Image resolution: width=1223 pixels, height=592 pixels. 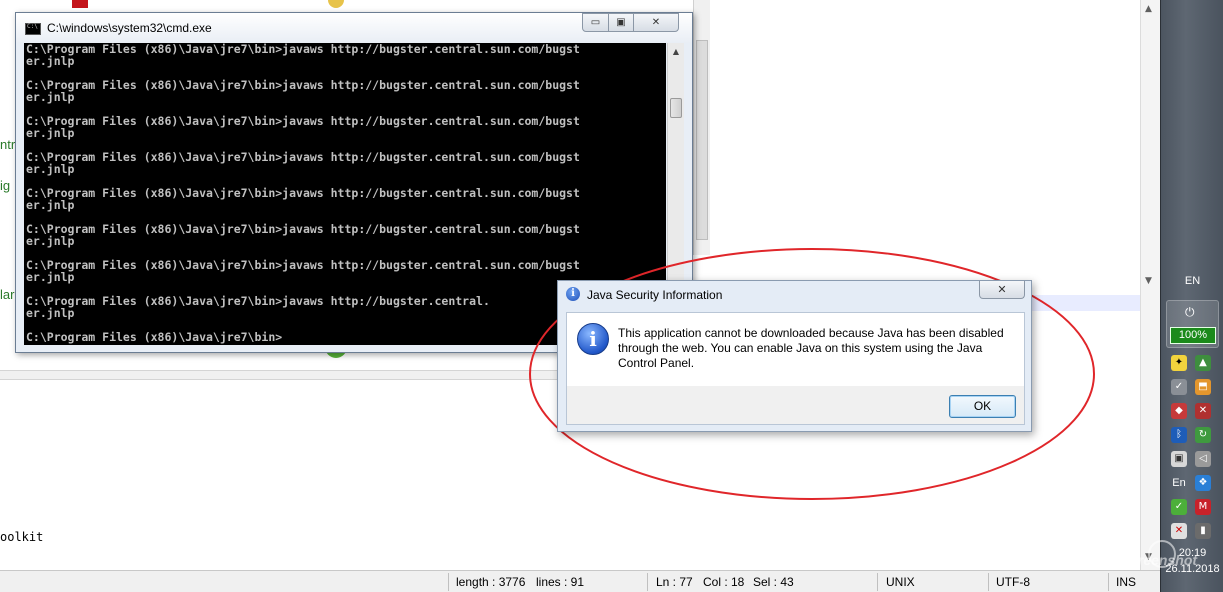 What do you see at coordinates (360, 5) in the screenshot?
I see `background-toolbar-strip` at bounding box center [360, 5].